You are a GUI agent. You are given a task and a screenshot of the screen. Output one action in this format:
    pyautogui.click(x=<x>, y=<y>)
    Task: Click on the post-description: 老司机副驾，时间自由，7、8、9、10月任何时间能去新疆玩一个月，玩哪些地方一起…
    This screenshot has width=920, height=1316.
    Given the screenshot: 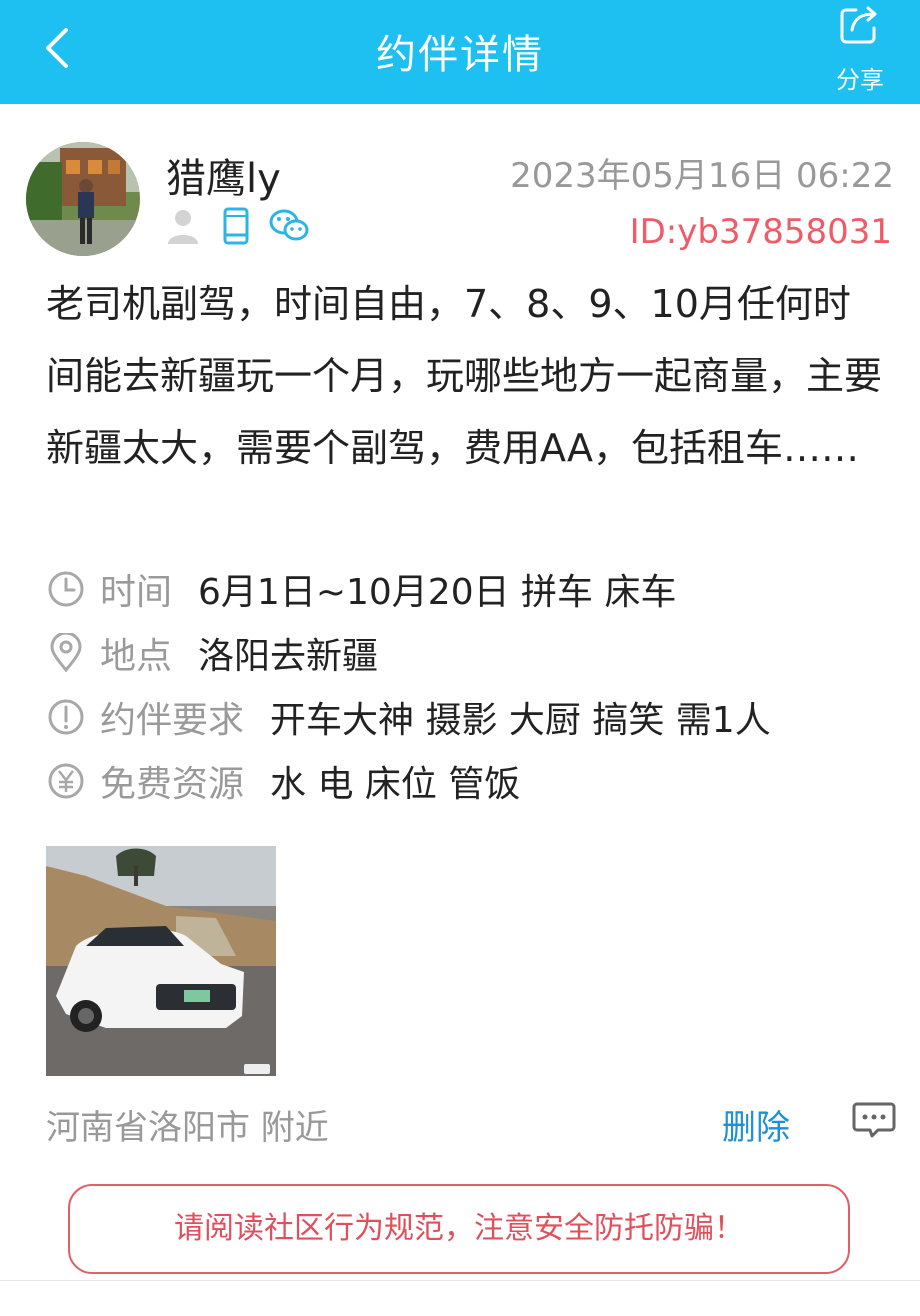 What is the action you would take?
    pyautogui.click(x=464, y=376)
    